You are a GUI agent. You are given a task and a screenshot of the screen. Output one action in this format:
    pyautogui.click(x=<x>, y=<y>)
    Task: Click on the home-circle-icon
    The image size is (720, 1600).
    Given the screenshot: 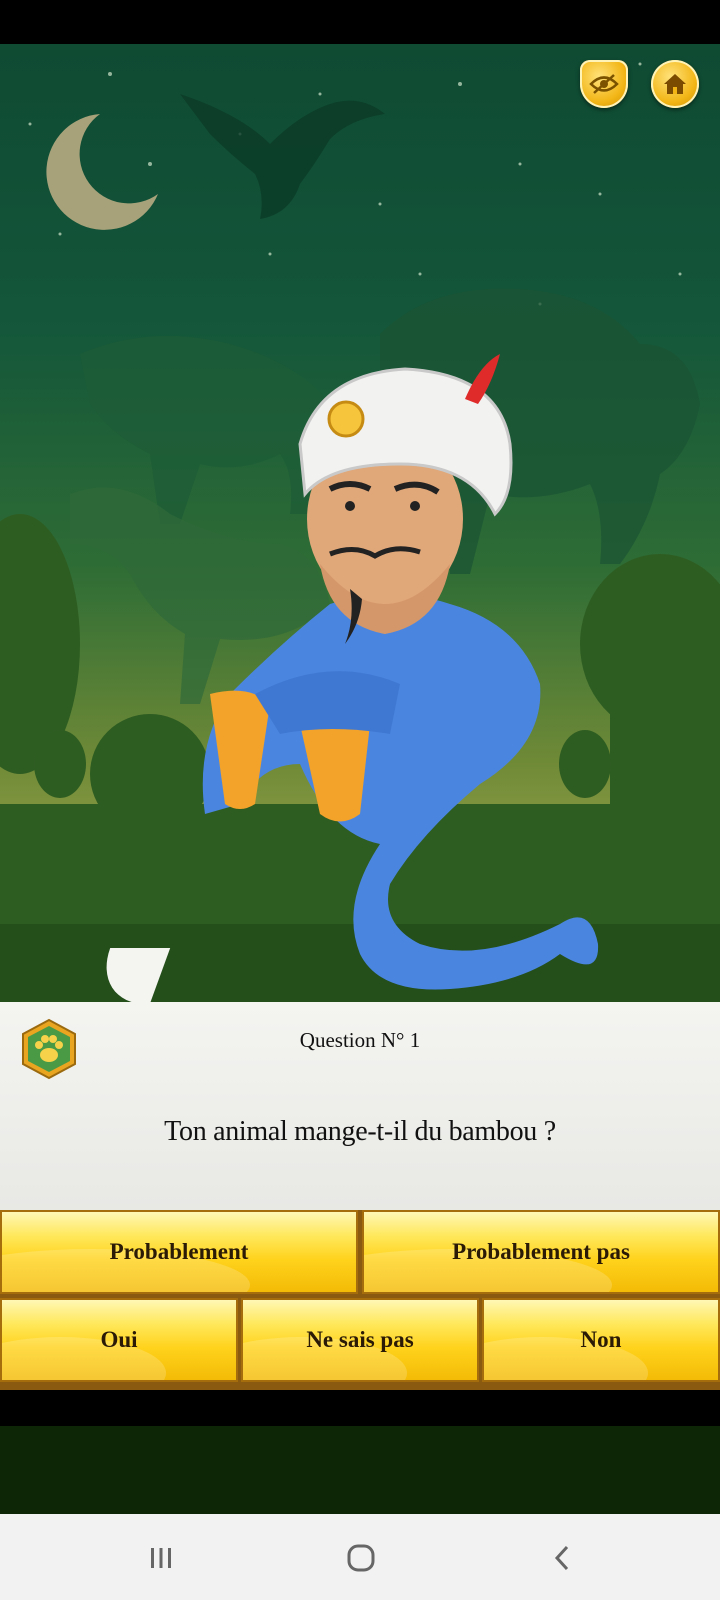 What is the action you would take?
    pyautogui.click(x=361, y=1558)
    